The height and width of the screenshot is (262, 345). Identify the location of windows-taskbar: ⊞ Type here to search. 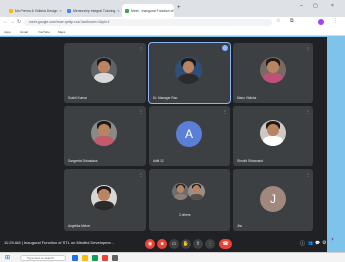
(172, 257).